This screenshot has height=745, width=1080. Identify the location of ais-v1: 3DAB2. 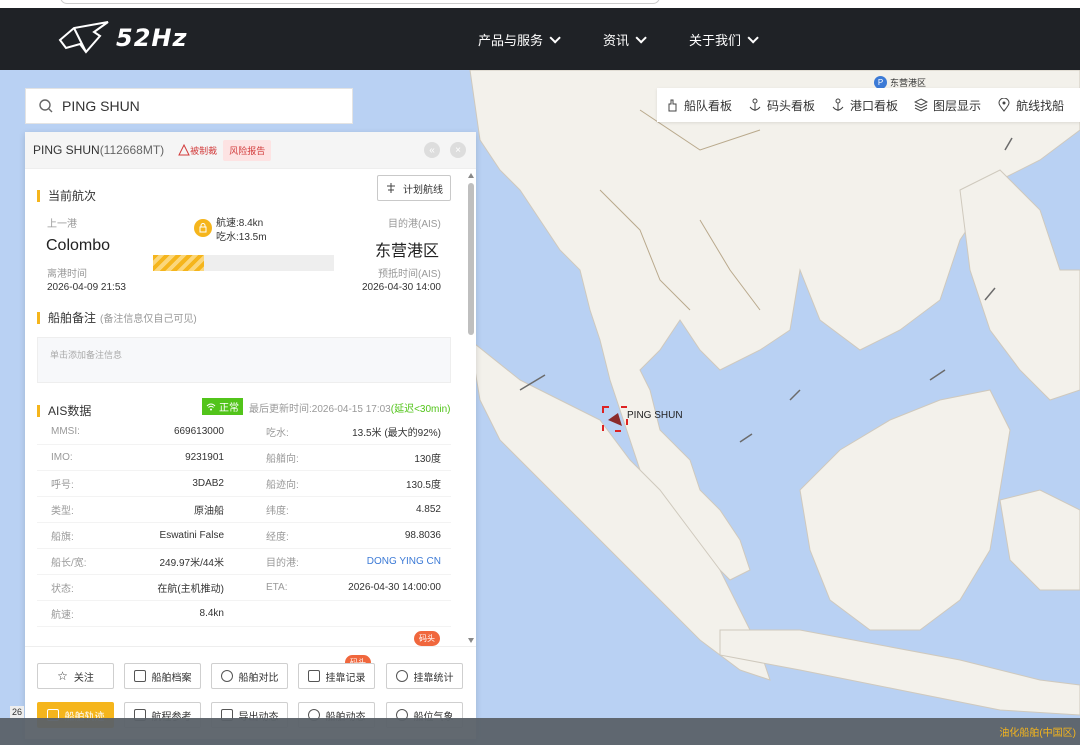
(208, 483).